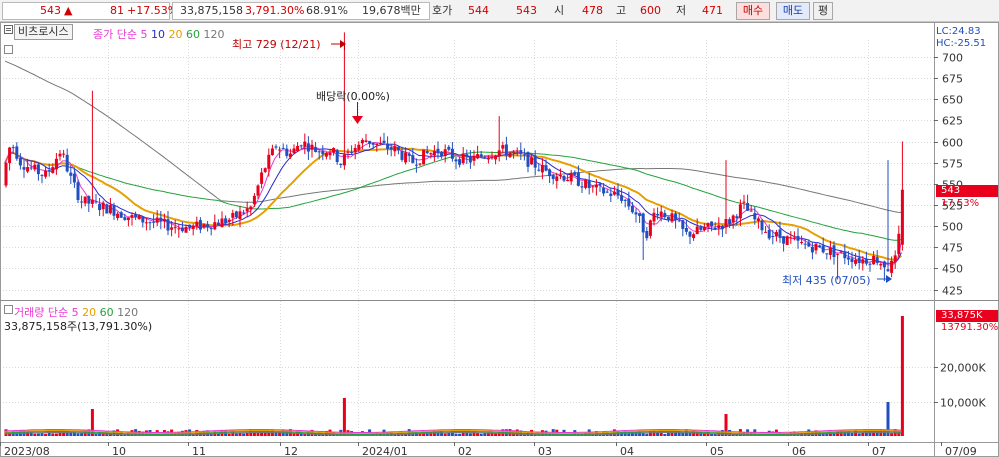 This screenshot has width=999, height=457. Describe the element at coordinates (951, 190) in the screenshot. I see `current-price-tag-text: 543` at that location.